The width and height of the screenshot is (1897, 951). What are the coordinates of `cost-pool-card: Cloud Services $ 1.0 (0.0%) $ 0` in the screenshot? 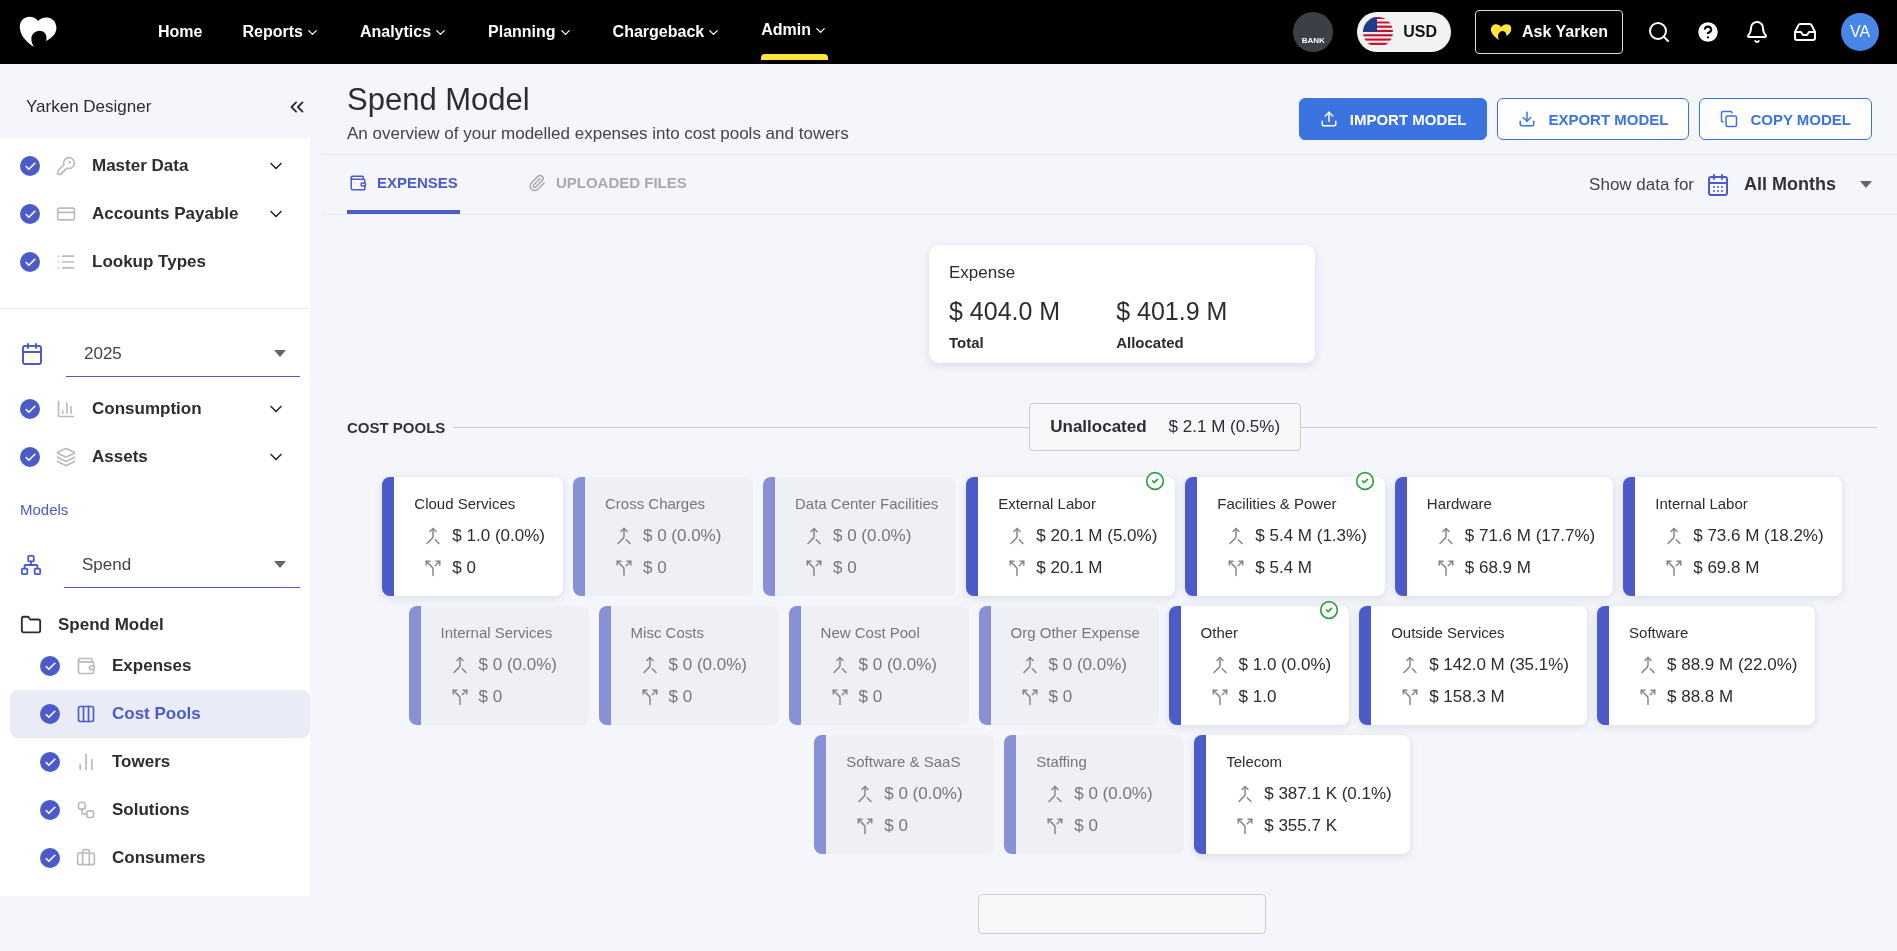 It's located at (472, 536).